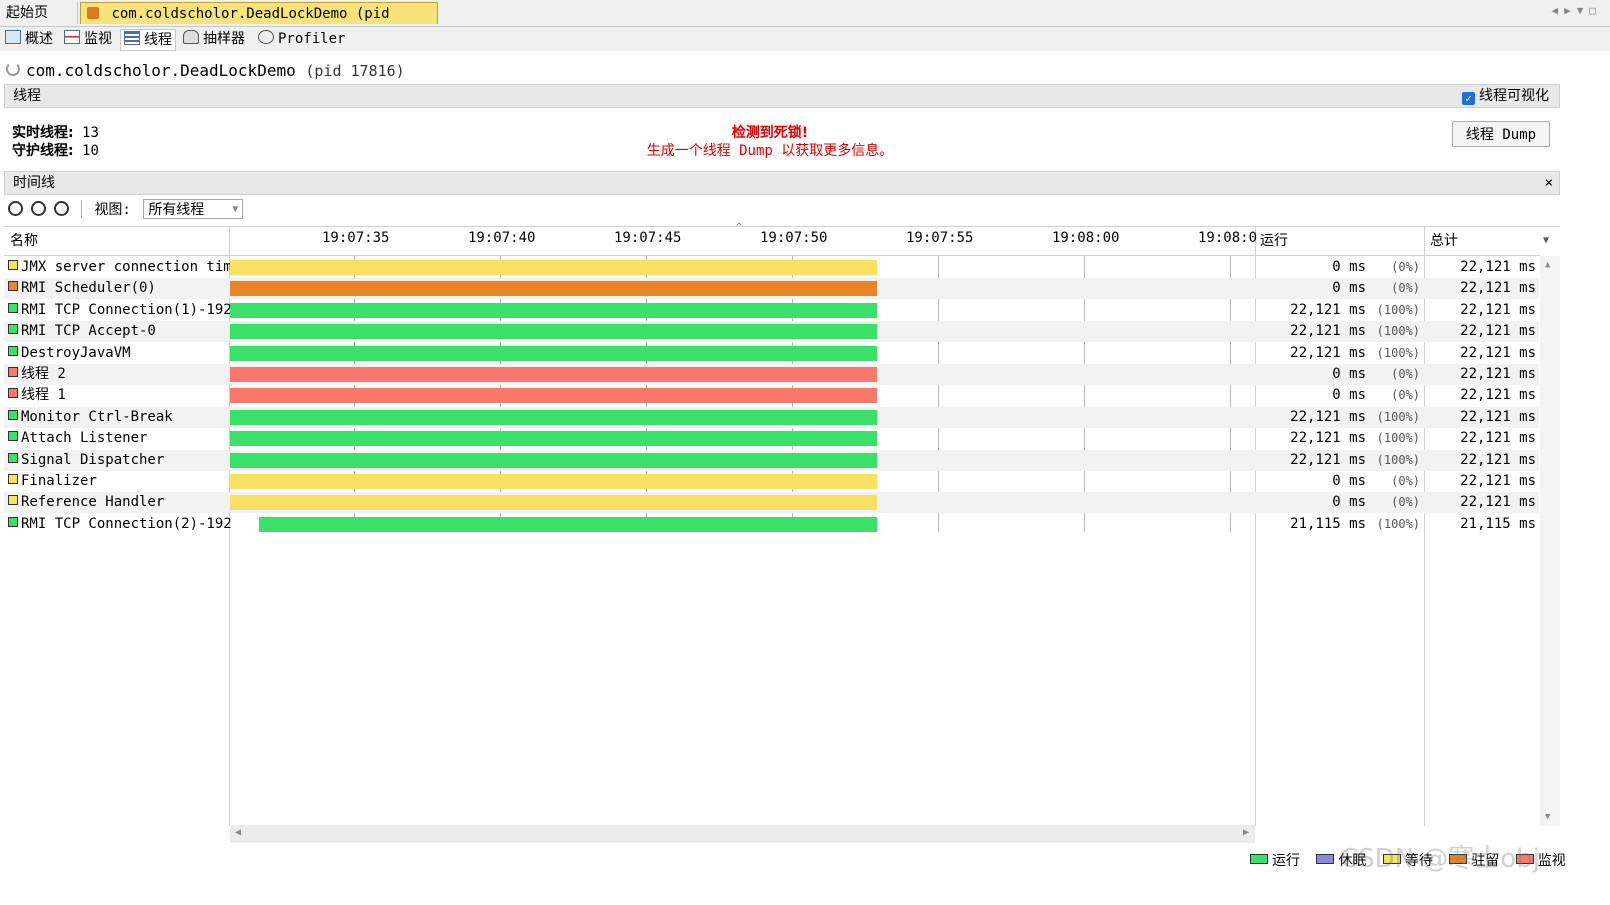 This screenshot has width=1610, height=905. Describe the element at coordinates (90, 133) in the screenshot. I see `live-threads-value: 13` at that location.